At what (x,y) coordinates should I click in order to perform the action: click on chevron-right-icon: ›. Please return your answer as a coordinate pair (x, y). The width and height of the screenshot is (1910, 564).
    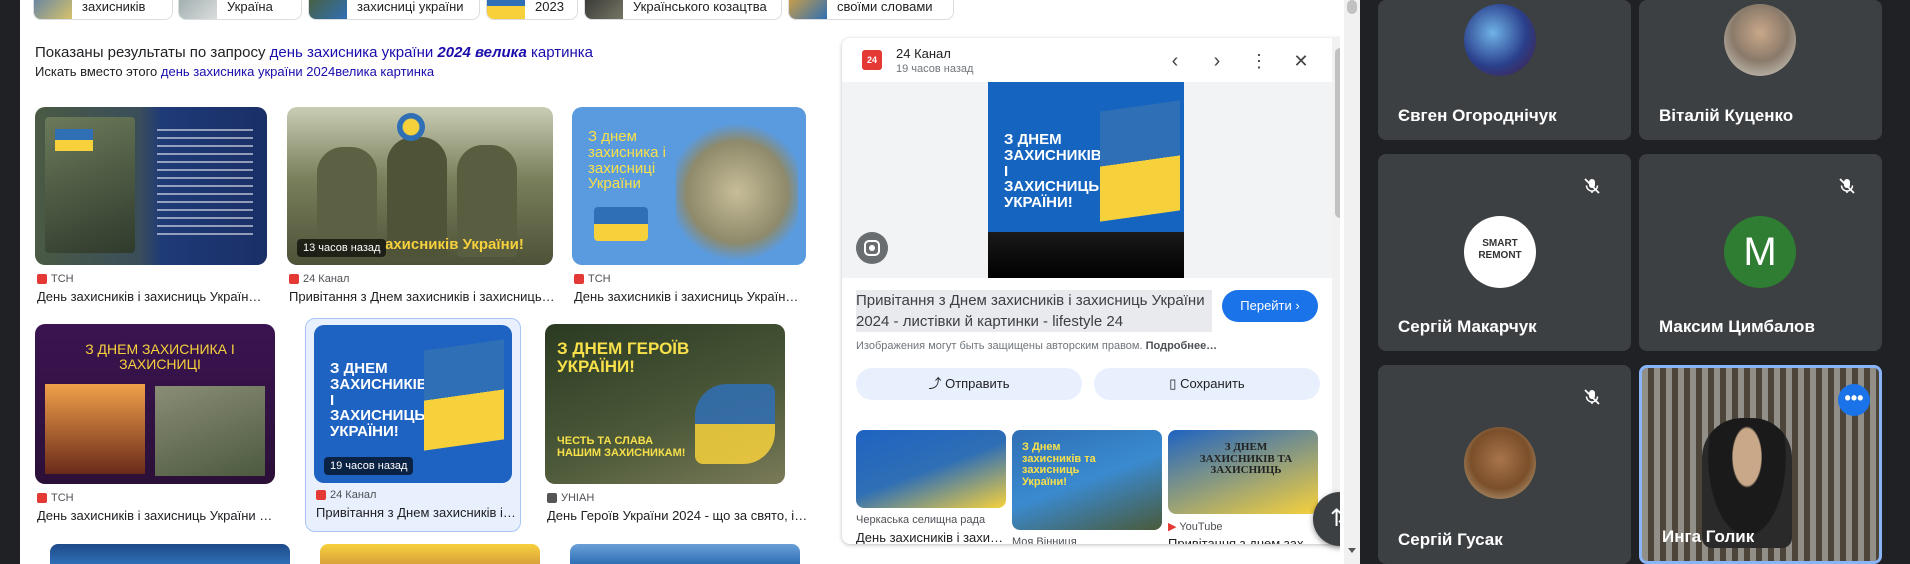
    Looking at the image, I should click on (1217, 61).